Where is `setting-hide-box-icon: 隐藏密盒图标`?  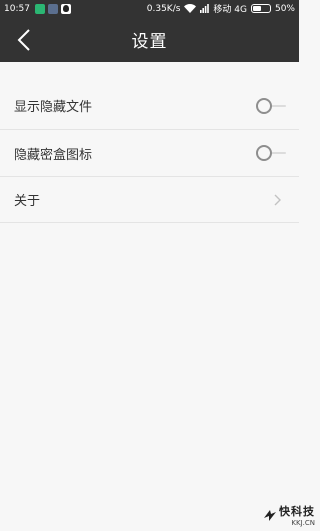
setting-hide-box-icon: 隐藏密盒图标 is located at coordinates (149, 152).